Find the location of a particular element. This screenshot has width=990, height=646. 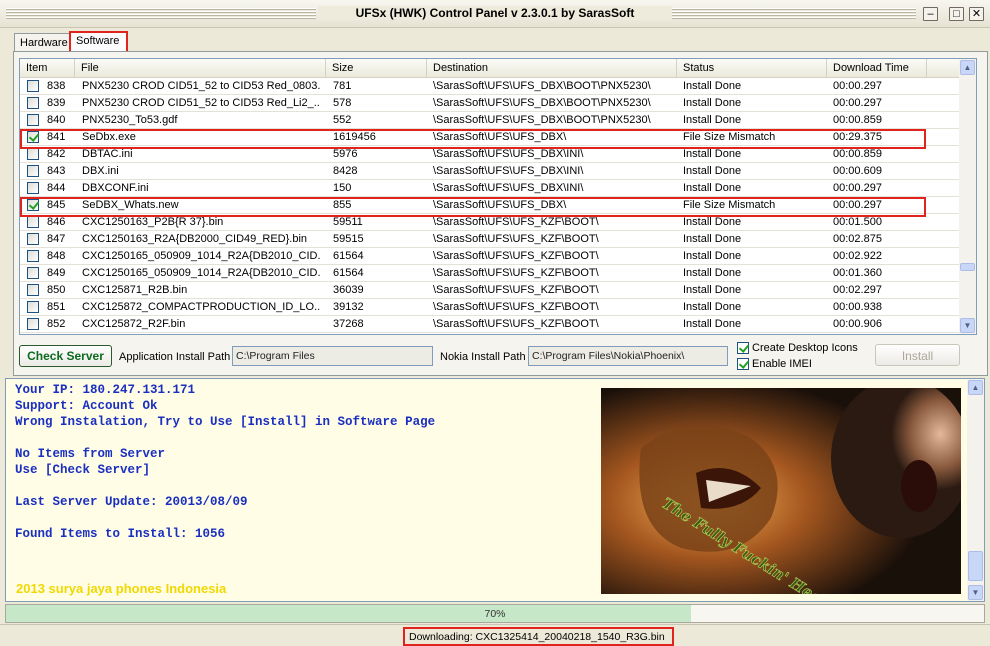

column-header-file: File is located at coordinates (200, 68).